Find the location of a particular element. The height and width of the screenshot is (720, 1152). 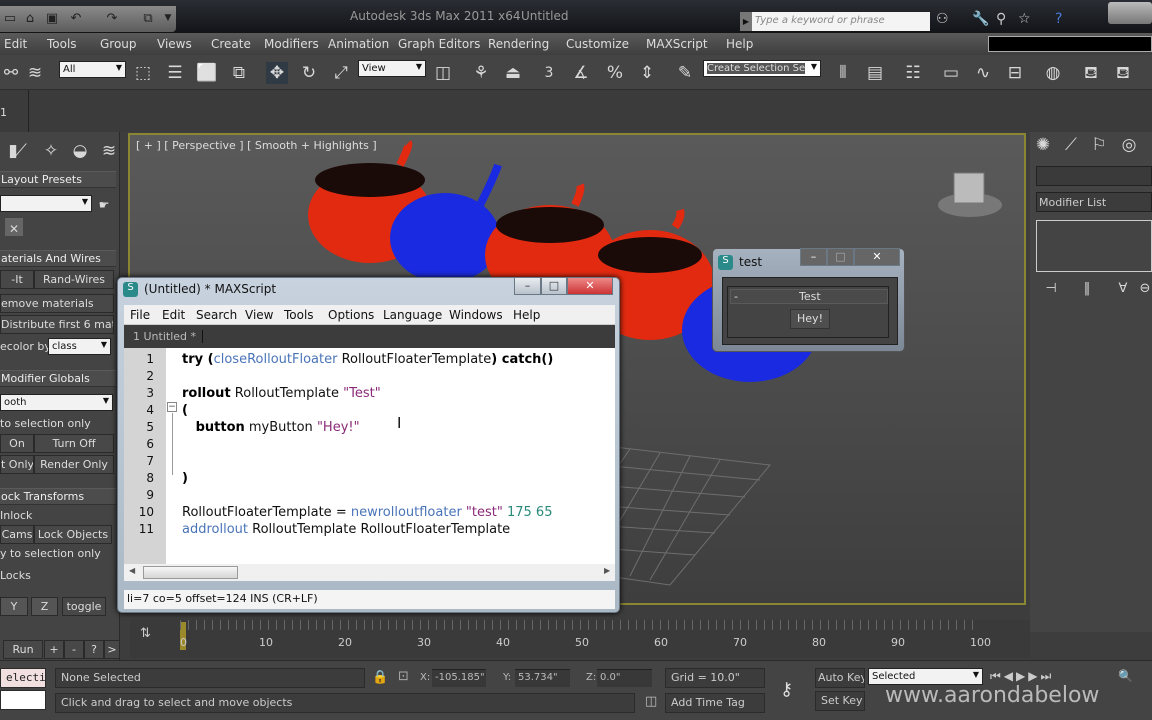

menu-animation: Animation is located at coordinates (358, 44).